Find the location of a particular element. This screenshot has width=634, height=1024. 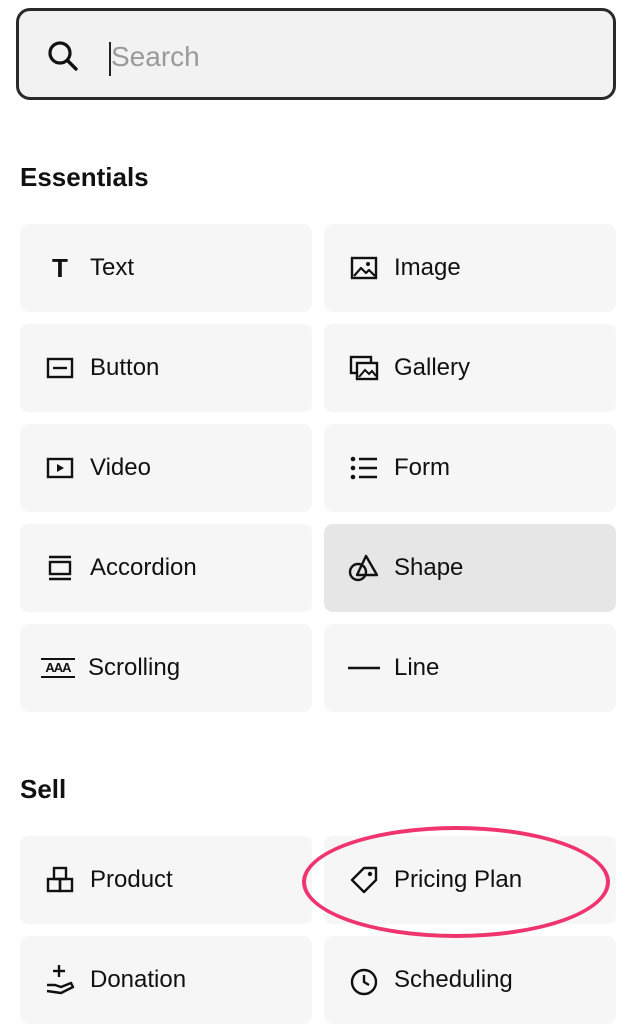

scrolling-icon: AAA is located at coordinates (58, 668).